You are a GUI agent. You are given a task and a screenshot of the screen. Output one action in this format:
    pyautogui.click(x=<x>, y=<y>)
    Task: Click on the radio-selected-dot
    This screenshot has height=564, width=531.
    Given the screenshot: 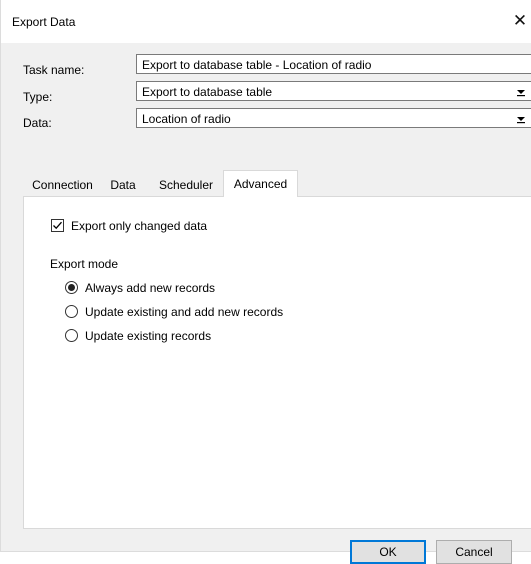 What is the action you would take?
    pyautogui.click(x=71, y=287)
    